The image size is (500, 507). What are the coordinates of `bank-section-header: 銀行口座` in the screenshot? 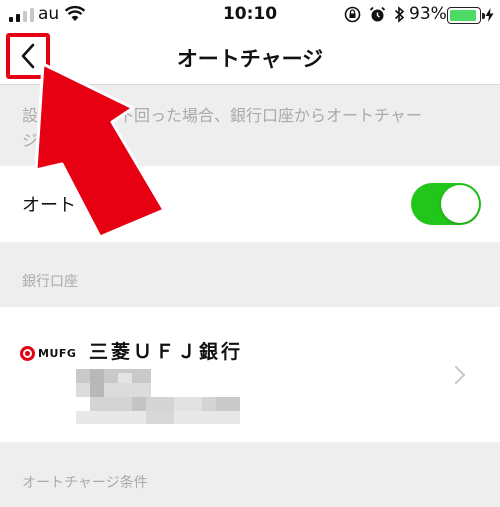 It's located at (50, 282).